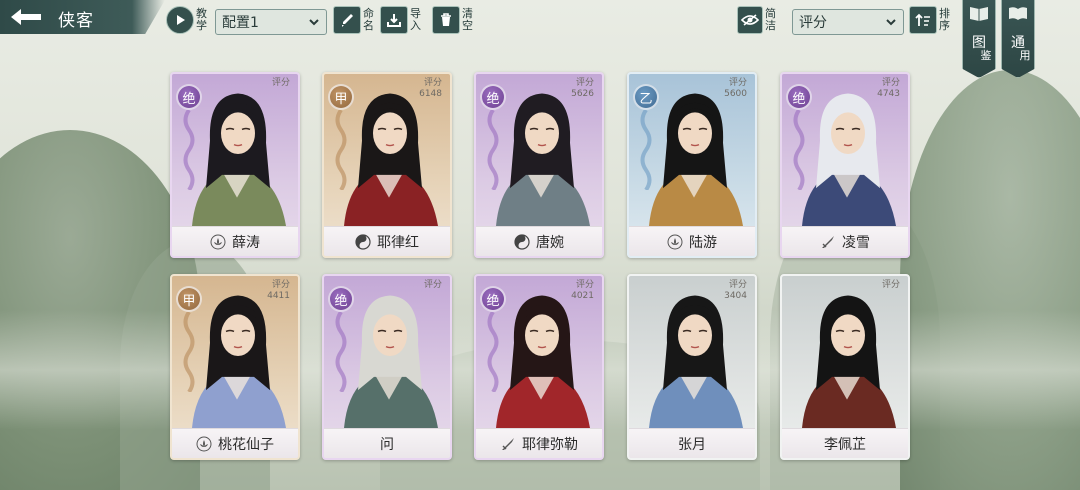  I want to click on score-value: 3404, so click(735, 296).